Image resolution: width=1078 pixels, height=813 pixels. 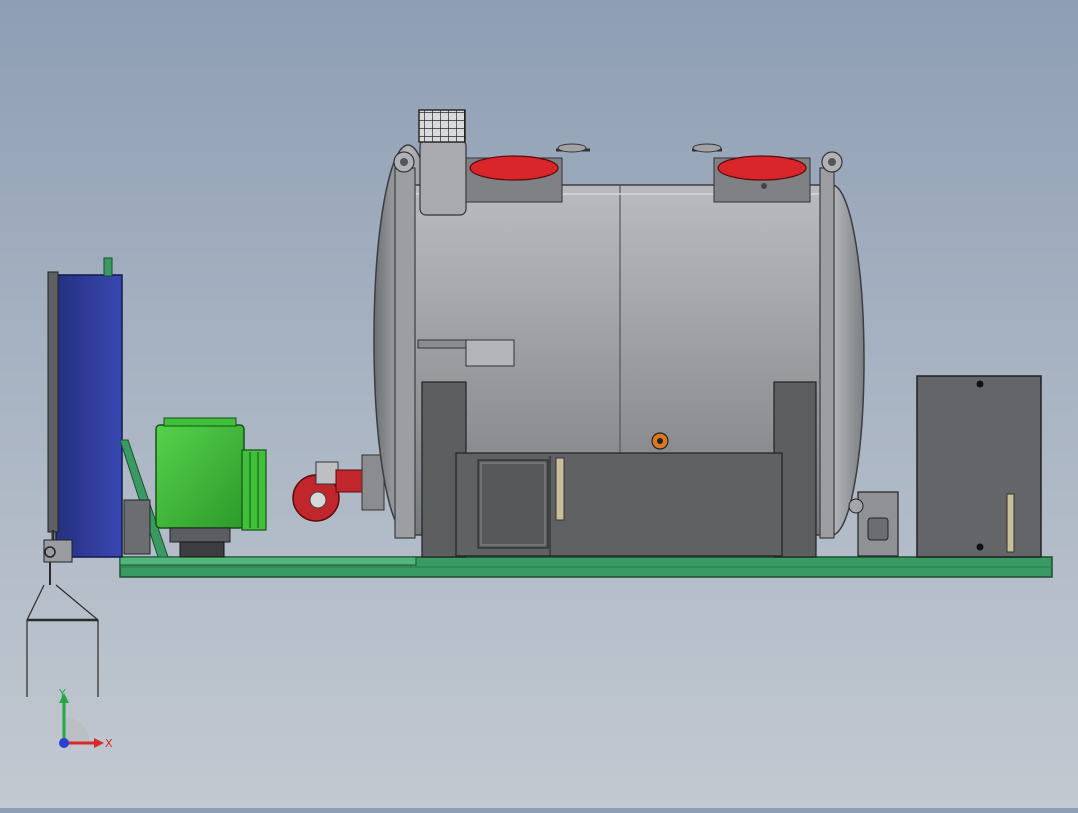 What do you see at coordinates (873, 524) in the screenshot?
I see `feed-pump` at bounding box center [873, 524].